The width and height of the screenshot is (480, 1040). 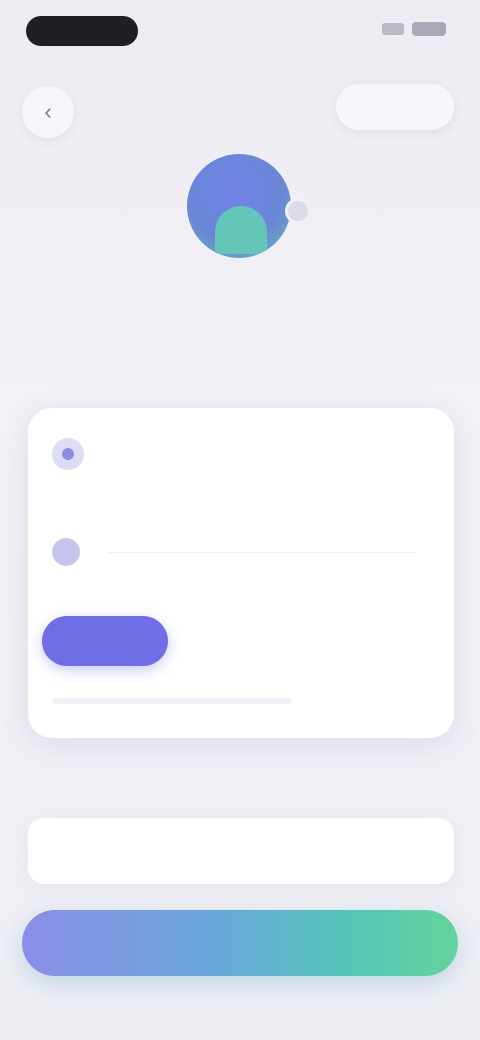 I want to click on user-avatar-icon, so click(x=241, y=230).